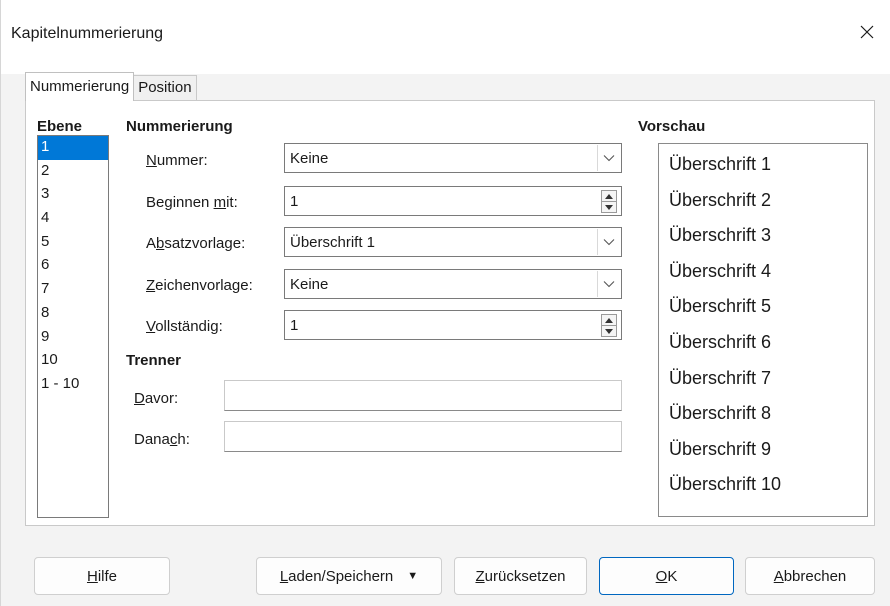 Image resolution: width=890 pixels, height=606 pixels. What do you see at coordinates (199, 285) in the screenshot?
I see `character-style-label: Zeichenvorlage:` at bounding box center [199, 285].